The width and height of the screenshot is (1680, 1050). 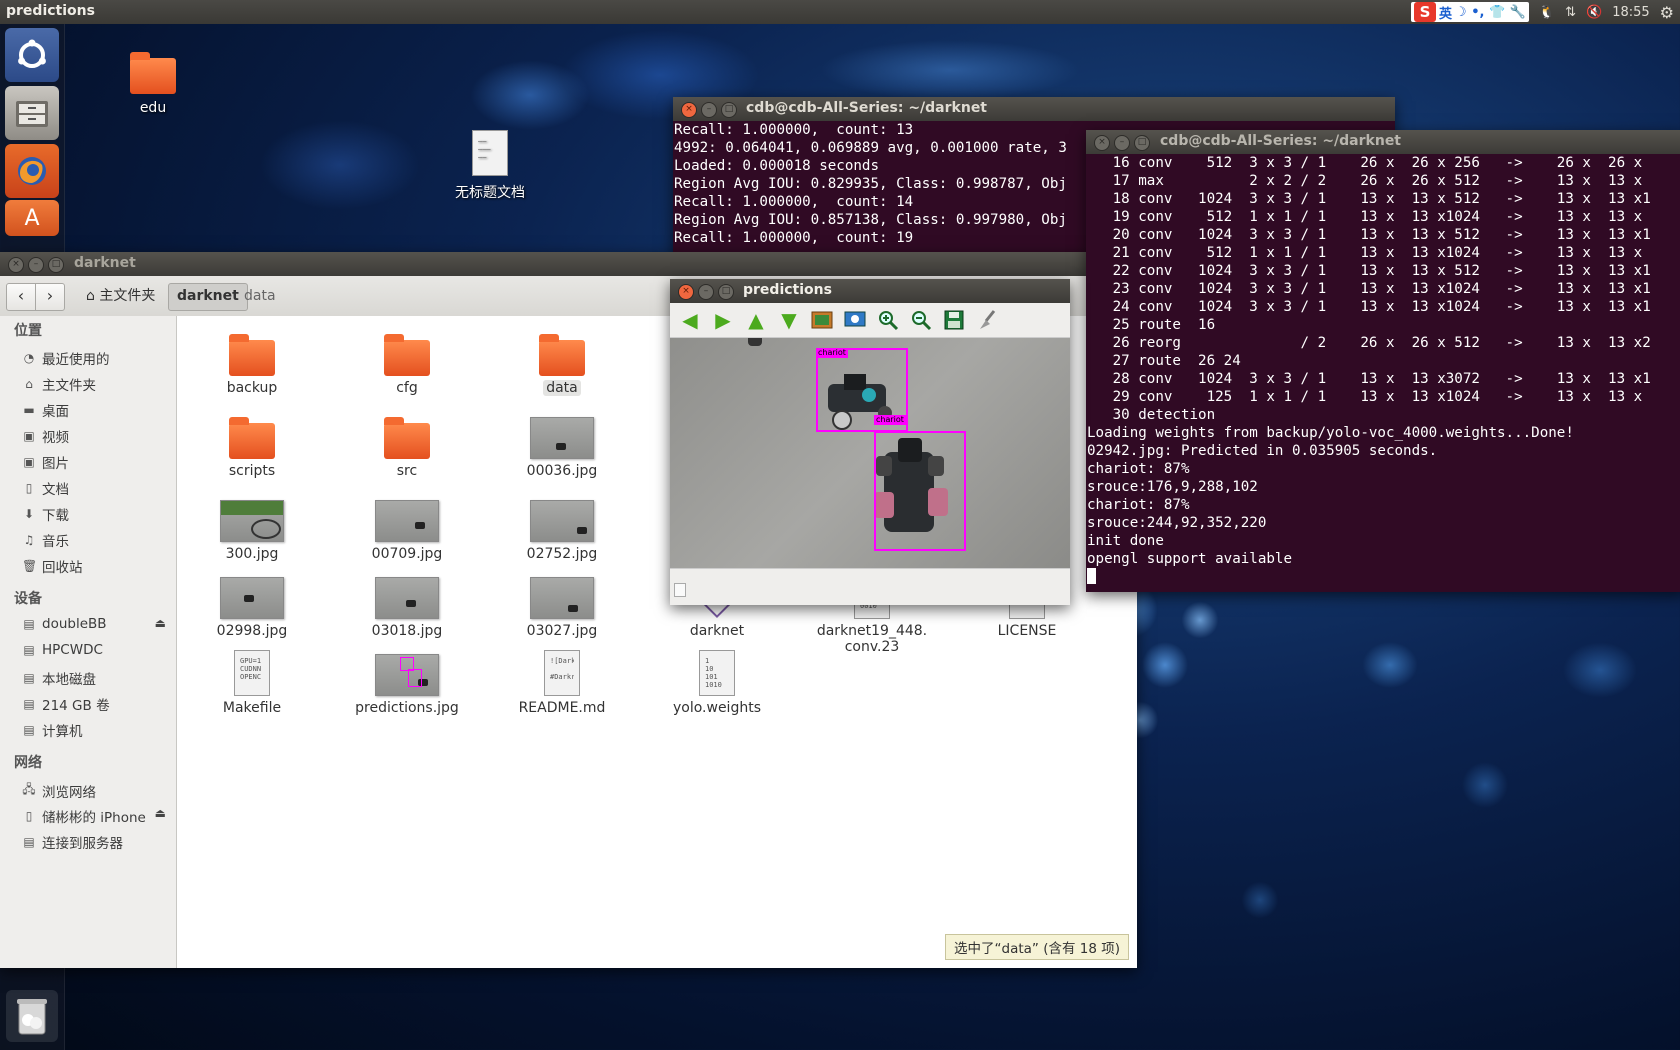 What do you see at coordinates (822, 320) in the screenshot?
I see `image-icon` at bounding box center [822, 320].